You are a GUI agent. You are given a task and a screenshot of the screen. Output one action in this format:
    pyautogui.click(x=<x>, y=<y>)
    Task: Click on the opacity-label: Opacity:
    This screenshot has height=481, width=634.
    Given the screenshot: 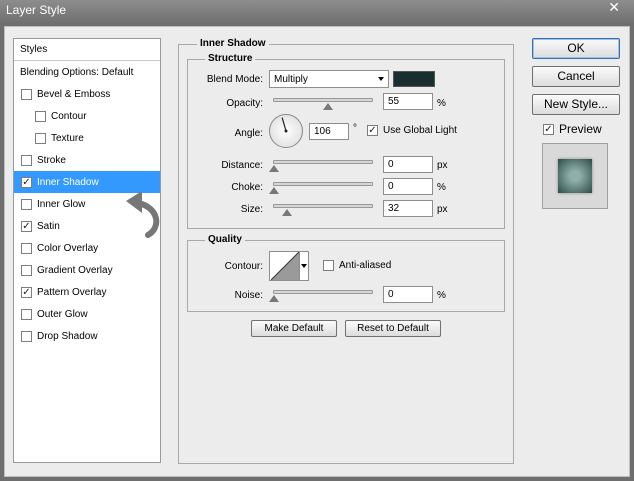 What is the action you would take?
    pyautogui.click(x=244, y=103)
    